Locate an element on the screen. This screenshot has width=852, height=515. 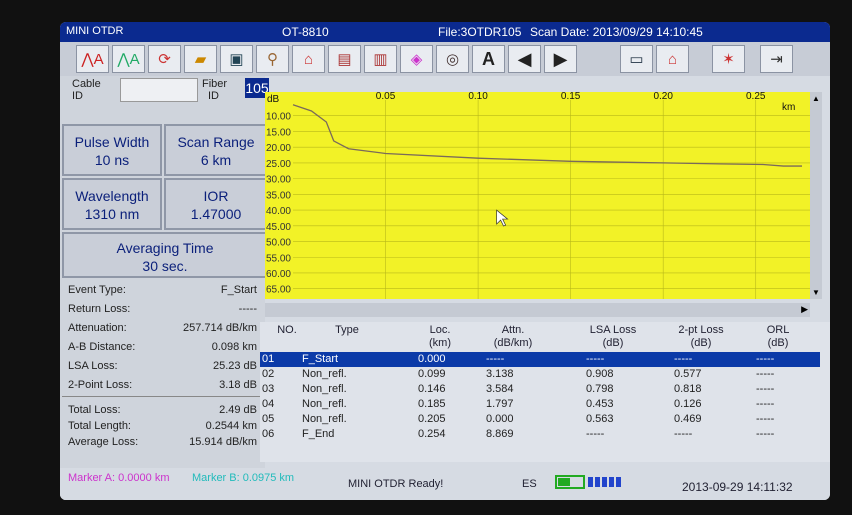
table-cell: 3.138 is located at coordinates (500, 374).